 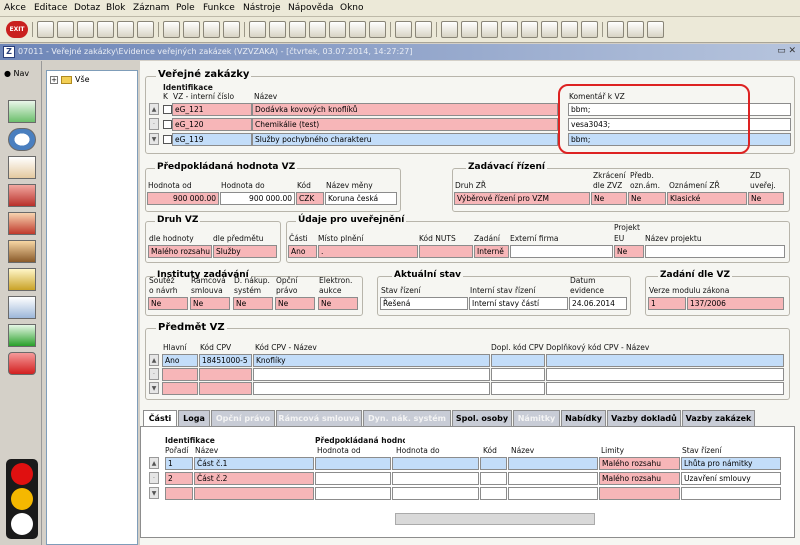 I want to click on new-record-icon, so click(x=45, y=29).